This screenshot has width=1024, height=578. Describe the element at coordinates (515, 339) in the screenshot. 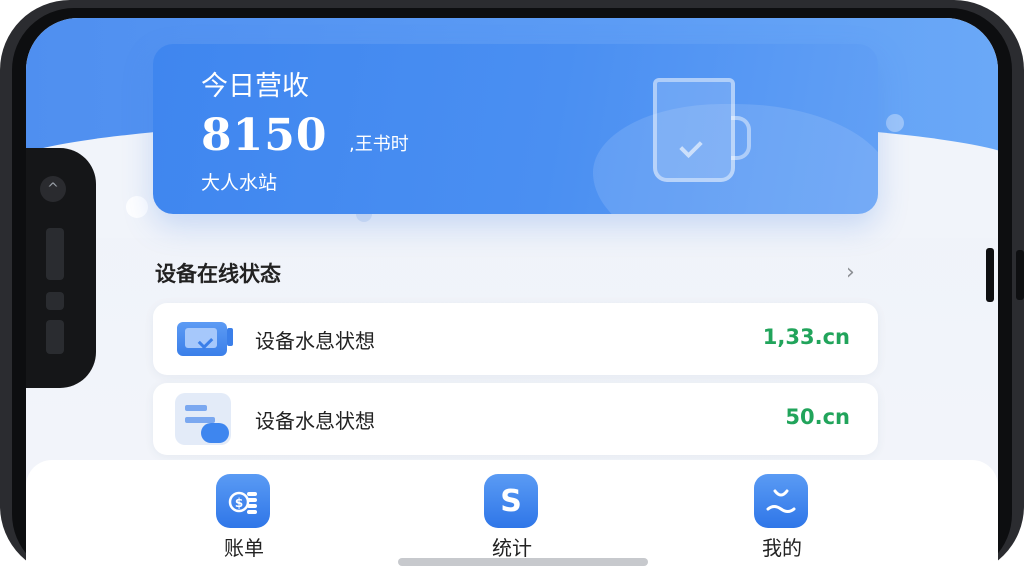

I see `device-row: 设备水息状想 1,33.cn` at that location.